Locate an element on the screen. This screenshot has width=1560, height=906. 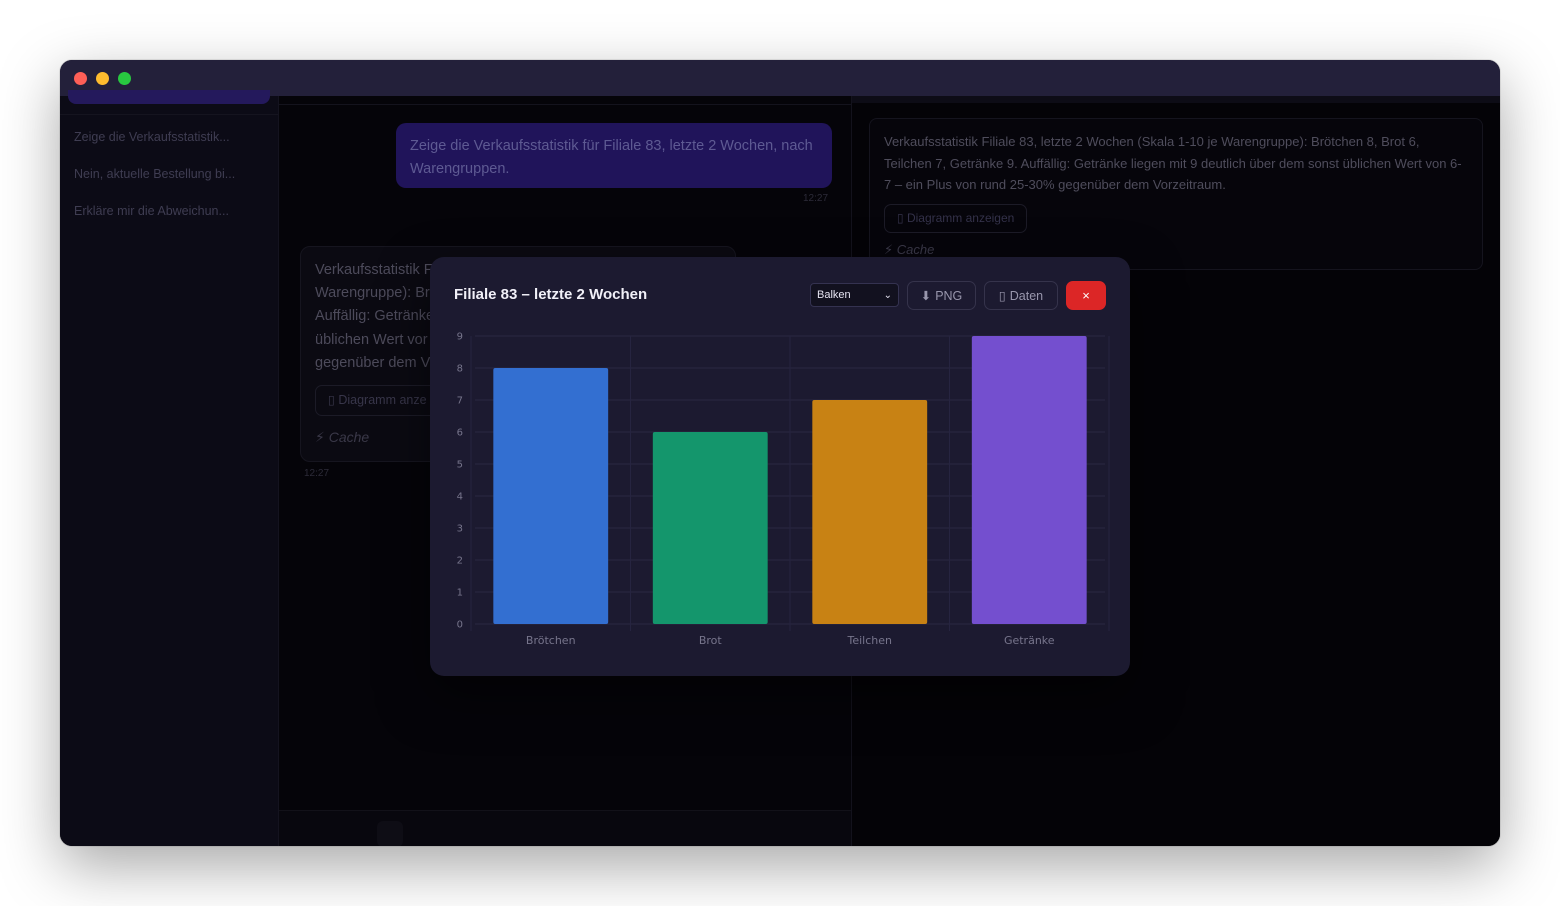
sidebar-divider is located at coordinates (169, 114).